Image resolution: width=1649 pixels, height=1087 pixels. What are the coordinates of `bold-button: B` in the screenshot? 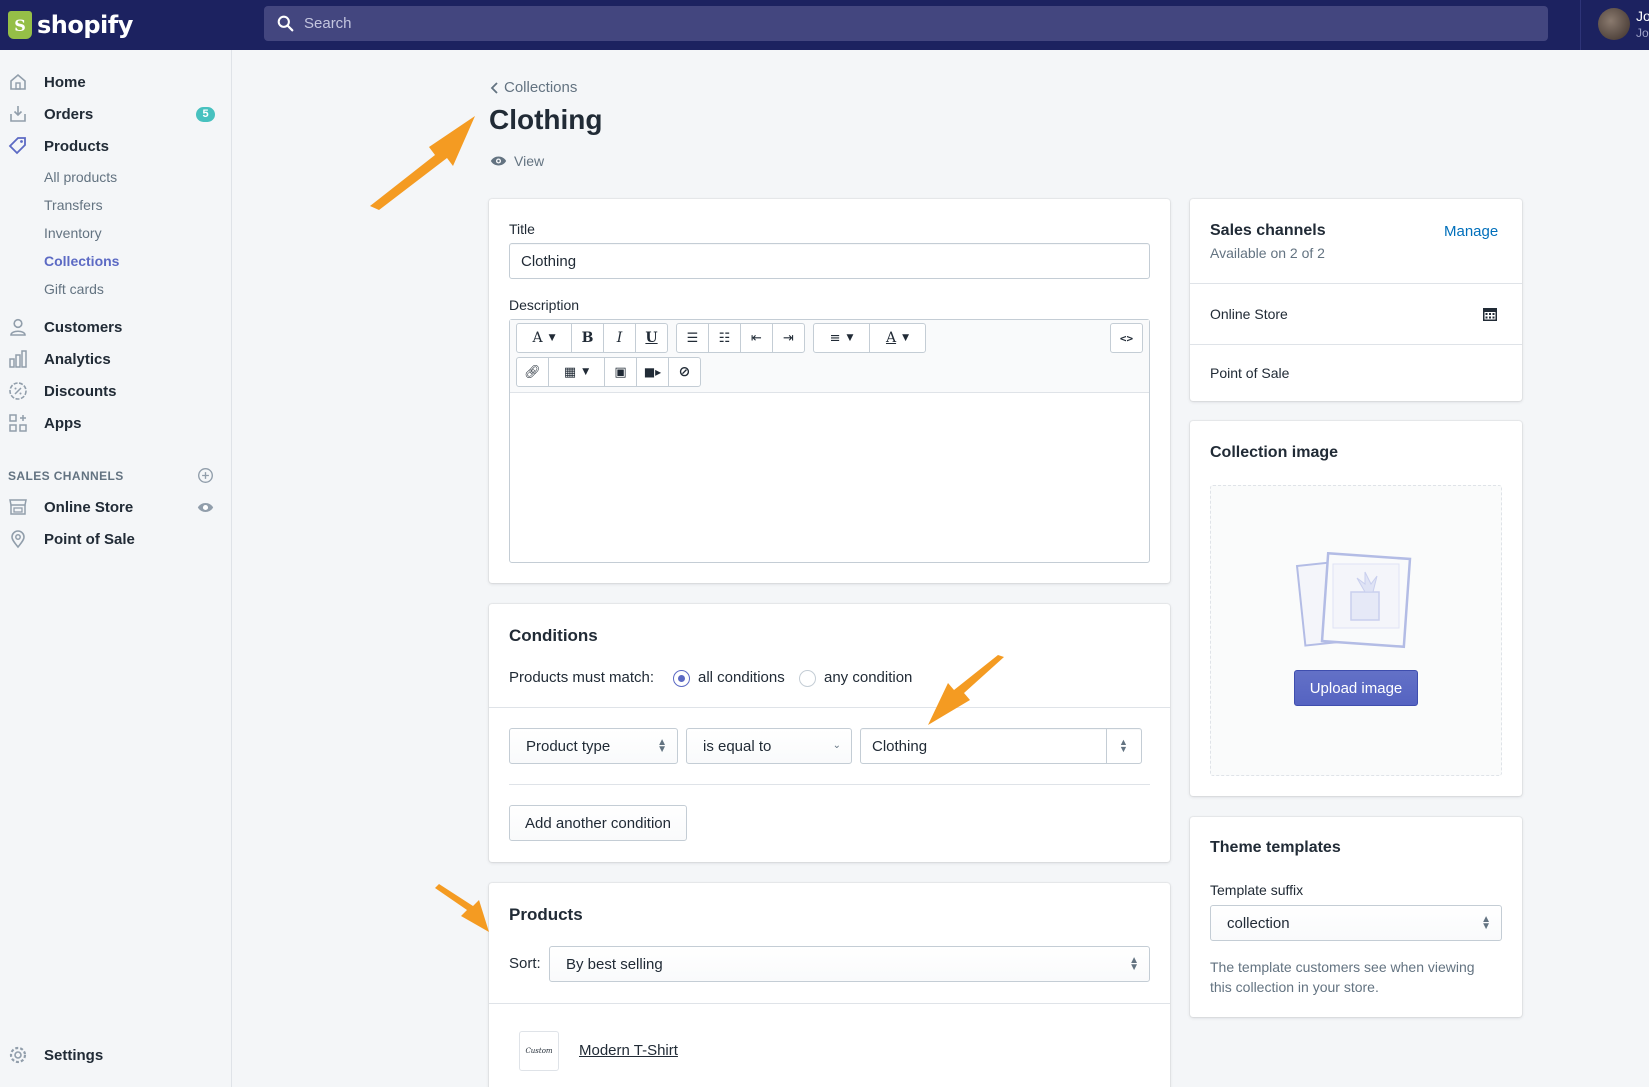 It's located at (587, 338).